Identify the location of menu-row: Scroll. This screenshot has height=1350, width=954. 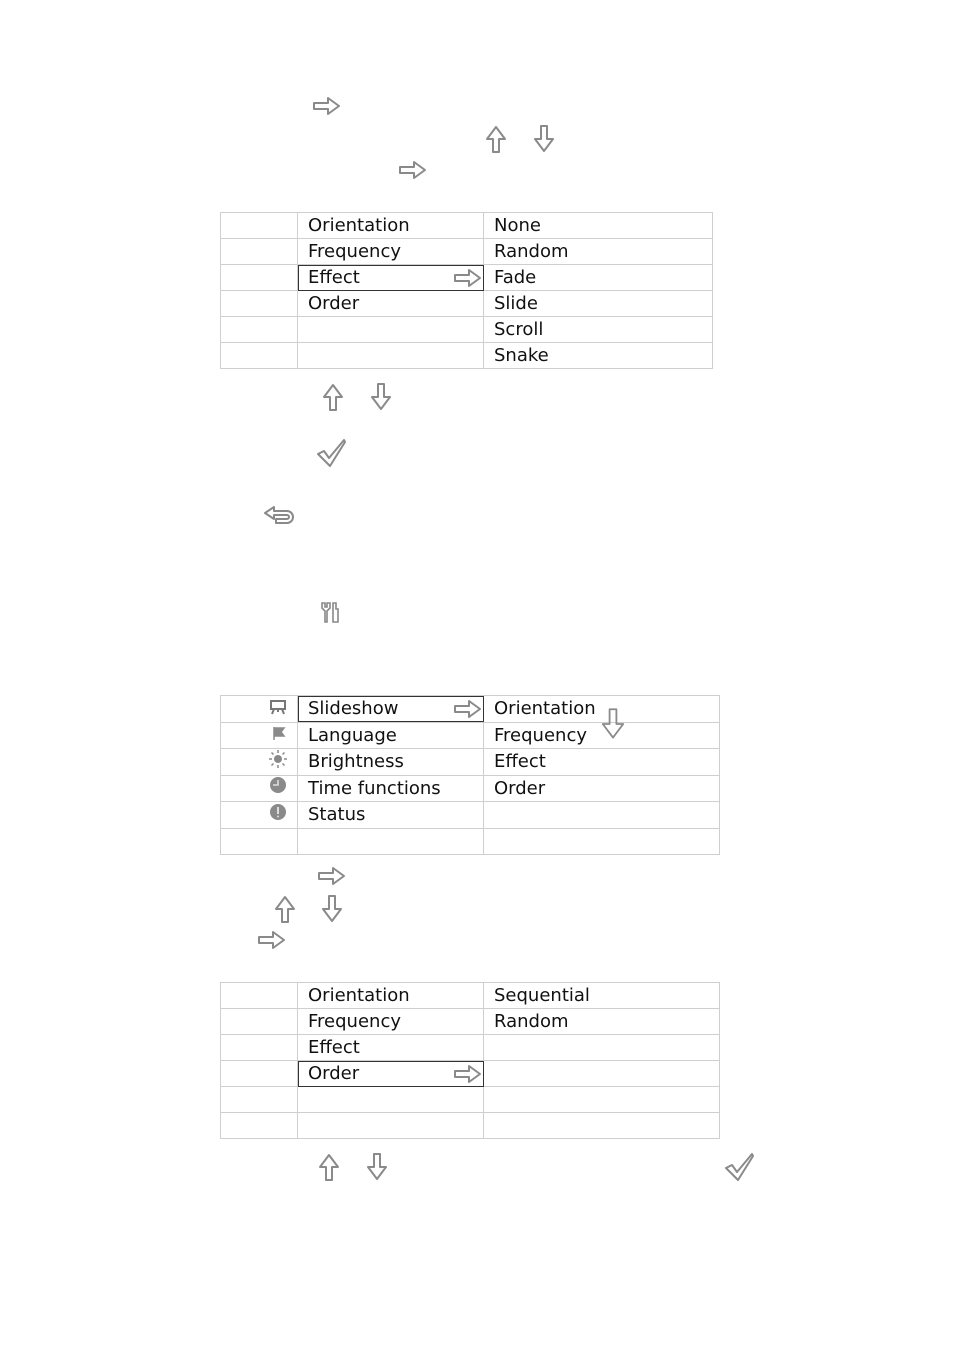
(466, 329).